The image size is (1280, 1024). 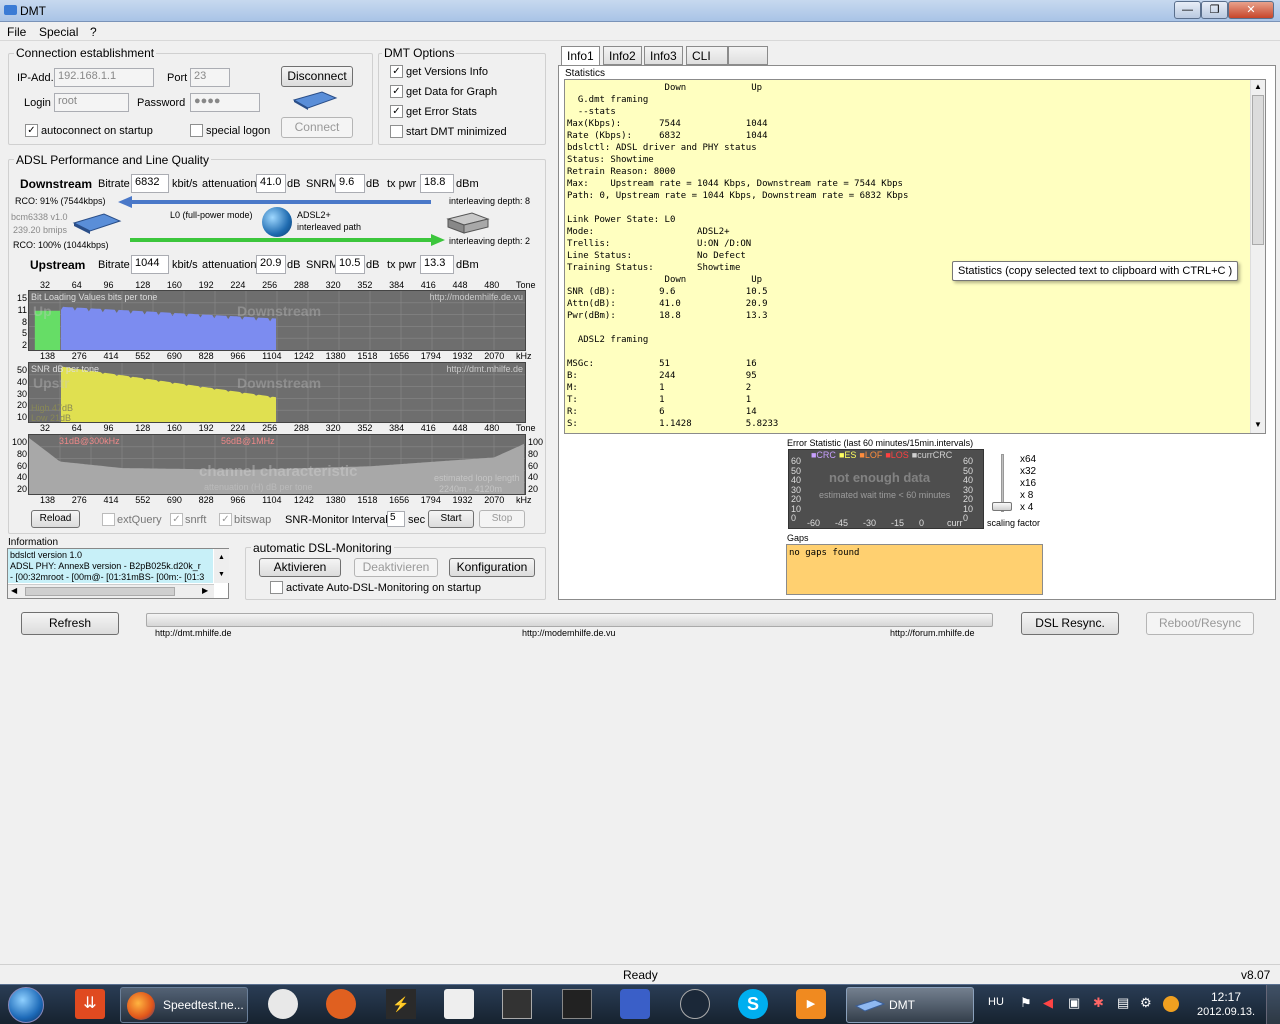 I want to click on scroll-left-icon: ◀, so click(x=14, y=590).